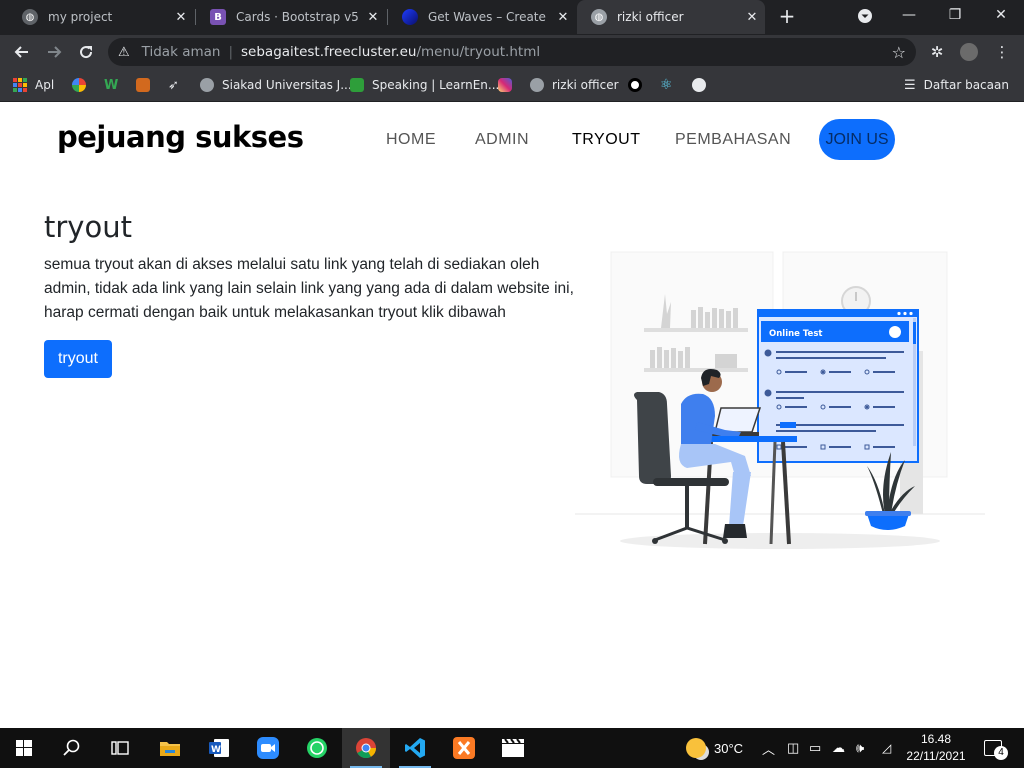 This screenshot has width=1024, height=768. What do you see at coordinates (936, 739) in the screenshot?
I see `clock-time: 16.48` at bounding box center [936, 739].